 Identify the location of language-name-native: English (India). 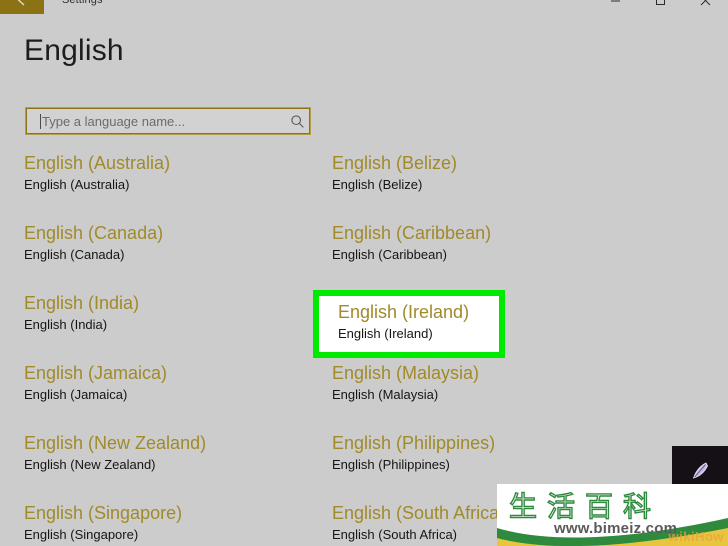
(82, 303).